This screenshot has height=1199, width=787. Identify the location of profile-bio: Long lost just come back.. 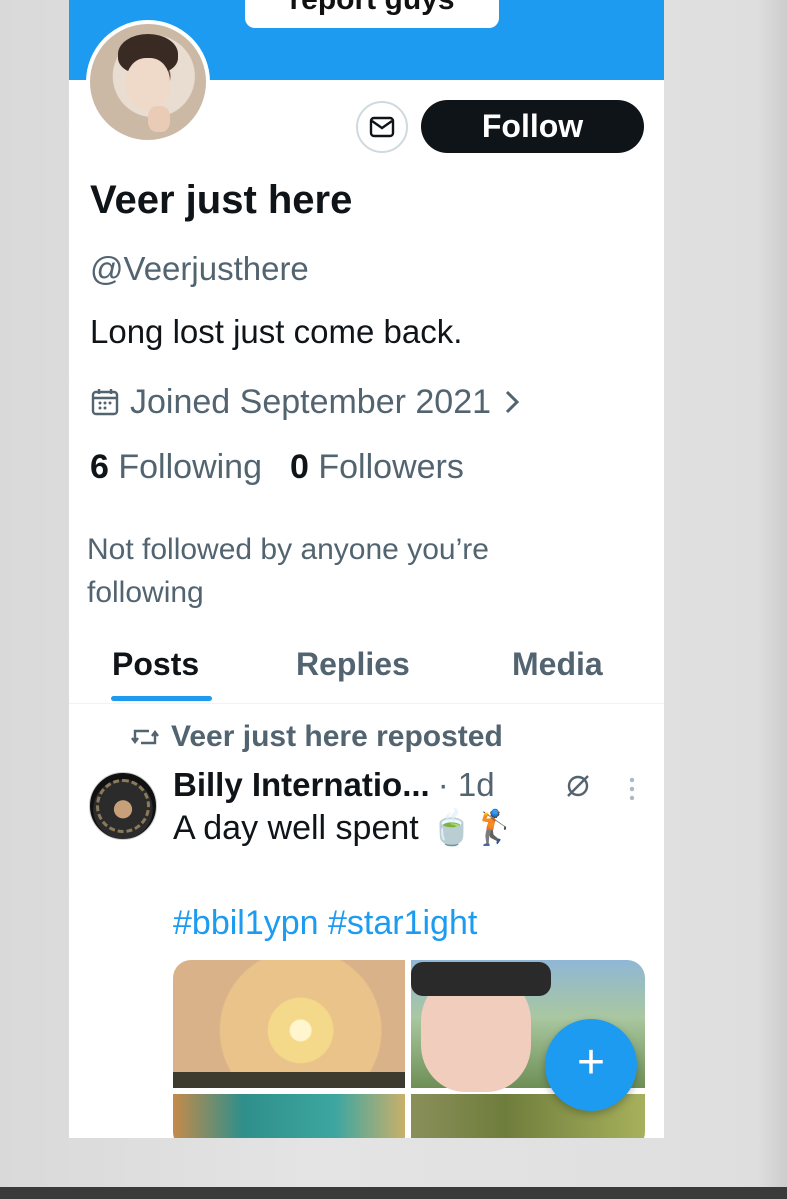
(276, 331).